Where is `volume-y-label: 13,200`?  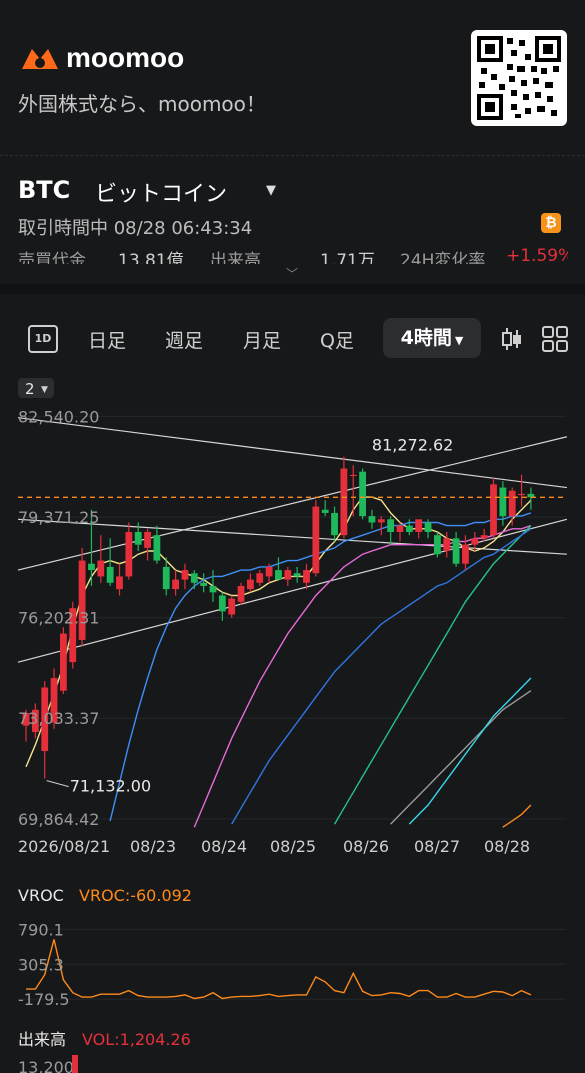
volume-y-label: 13,200 is located at coordinates (46, 1065).